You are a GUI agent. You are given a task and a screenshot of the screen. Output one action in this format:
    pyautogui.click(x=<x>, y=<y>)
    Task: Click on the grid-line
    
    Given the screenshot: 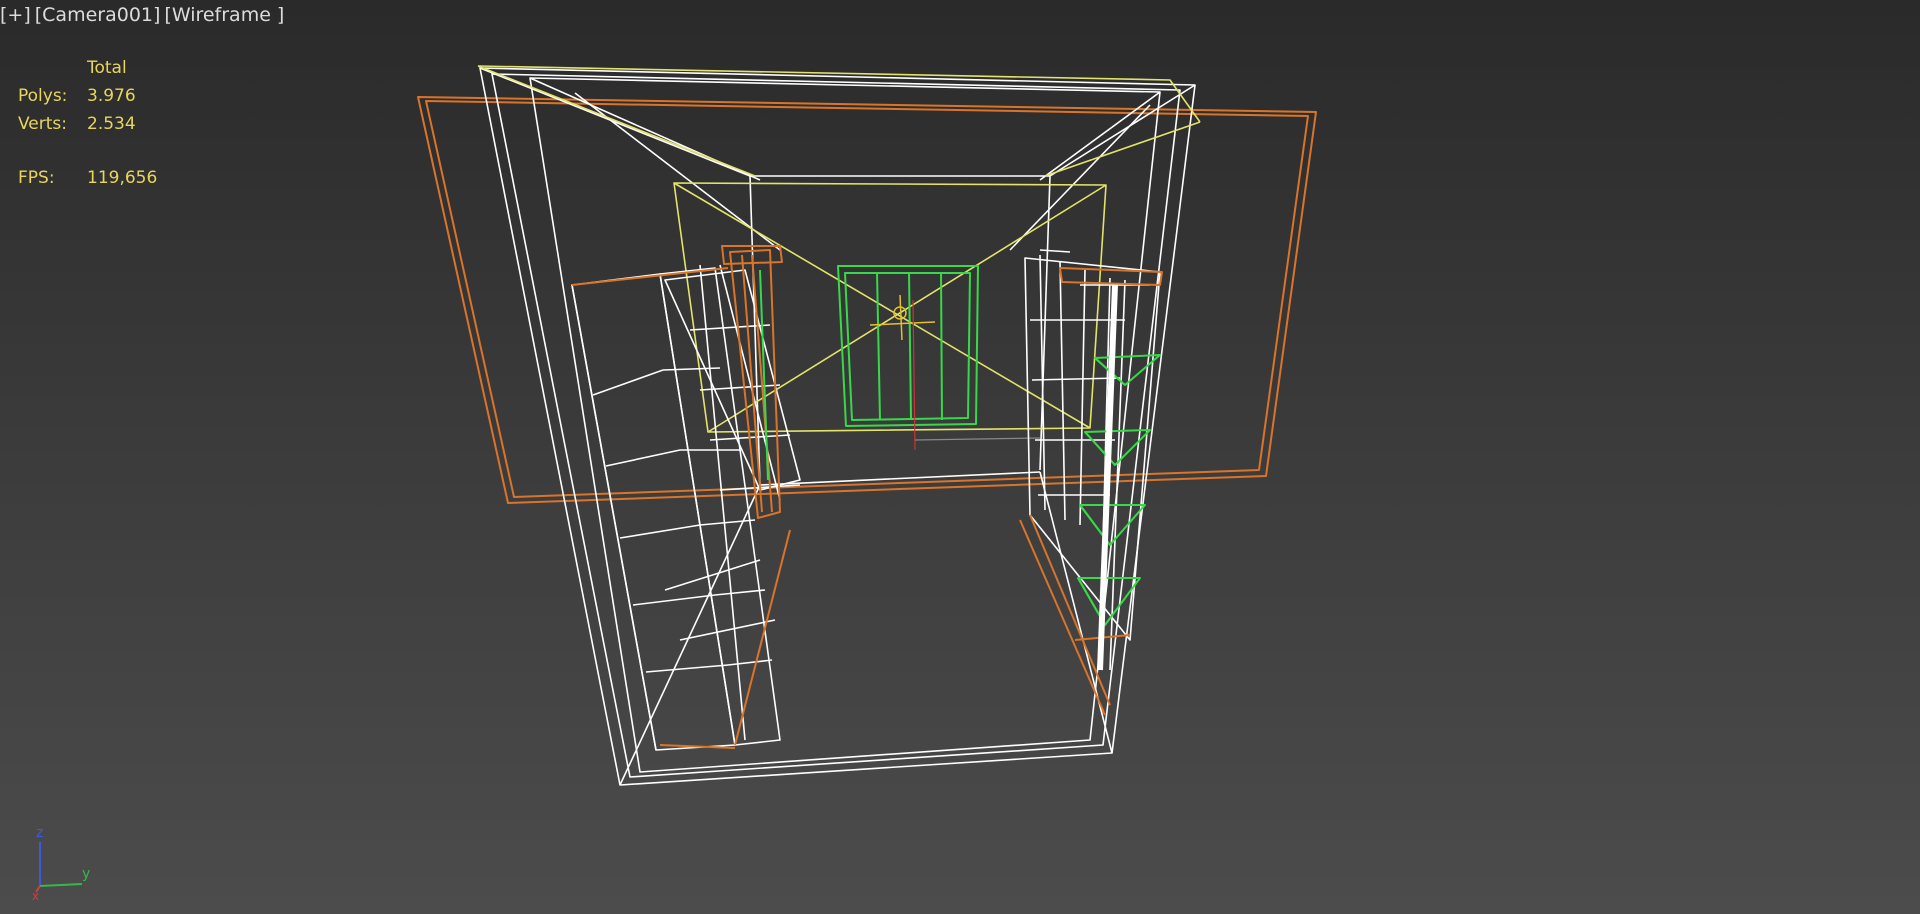 What is the action you would take?
    pyautogui.click(x=977, y=439)
    